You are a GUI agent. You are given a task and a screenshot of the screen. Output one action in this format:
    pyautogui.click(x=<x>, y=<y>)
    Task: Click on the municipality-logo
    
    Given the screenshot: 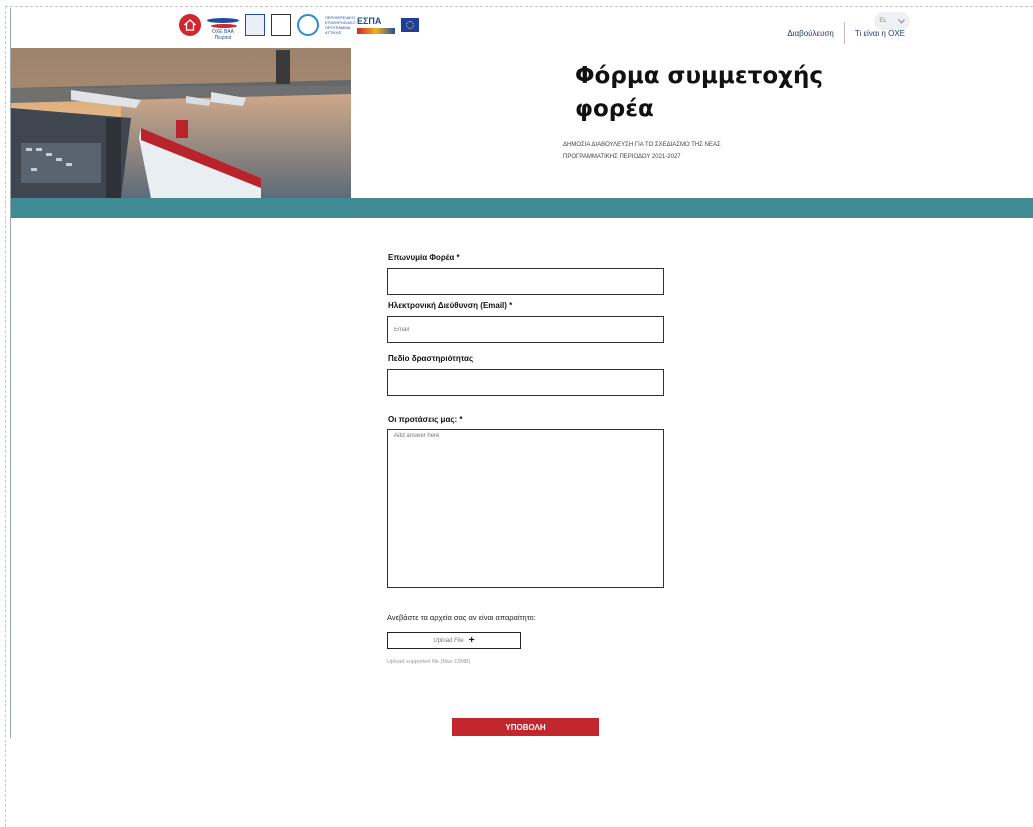 What is the action you would take?
    pyautogui.click(x=255, y=25)
    